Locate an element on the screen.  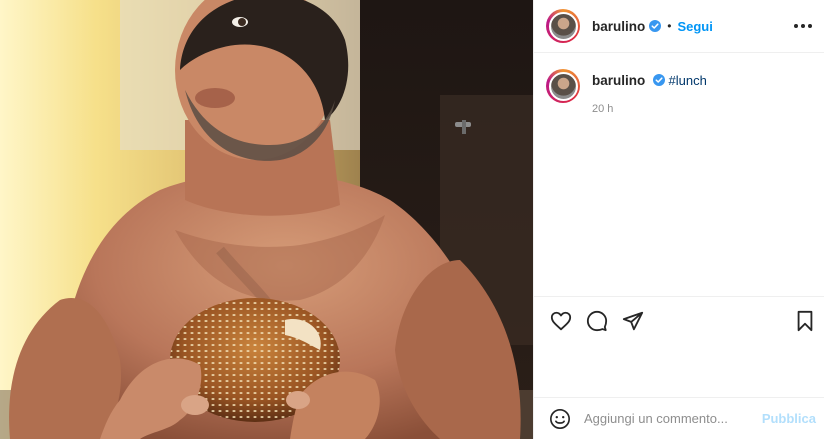
post-time: 20 h is located at coordinates (649, 109).